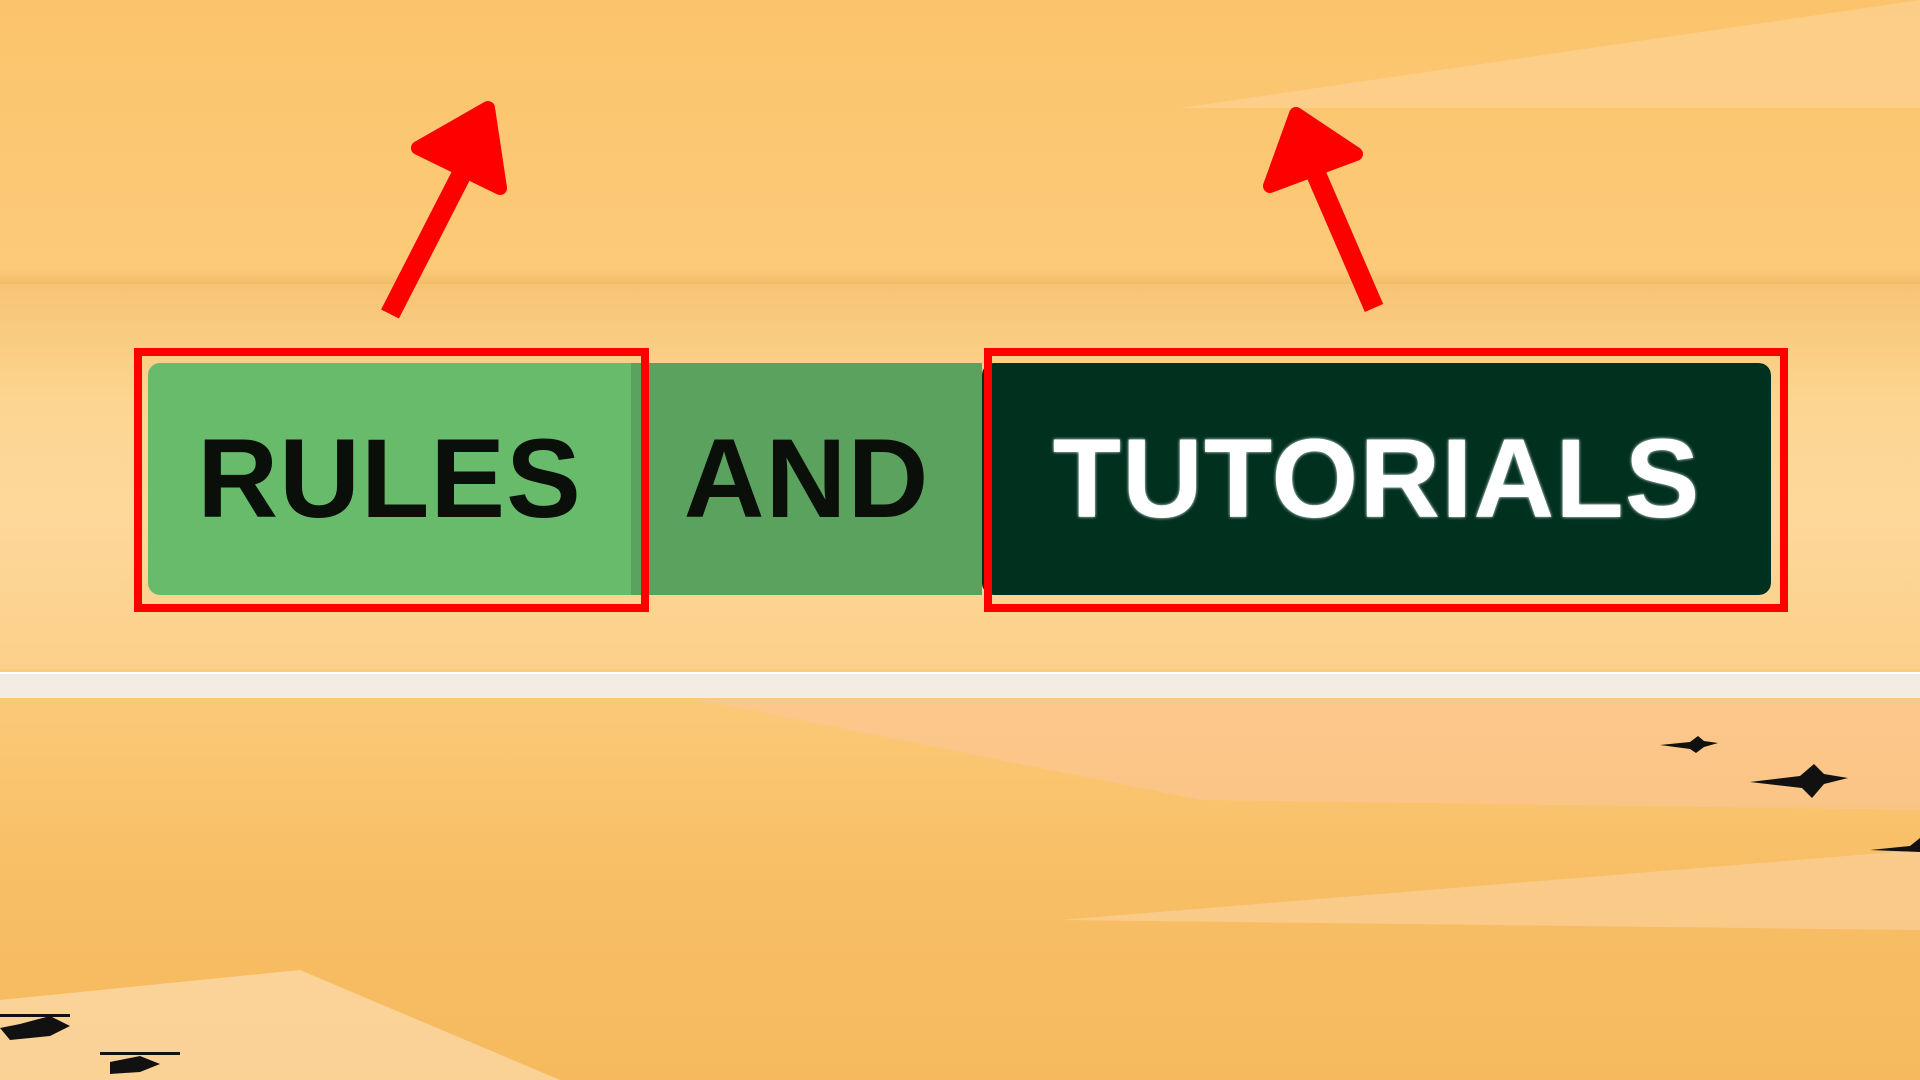 The image size is (1920, 1080). I want to click on tutorials-label: TUTORIALS, so click(1376, 478).